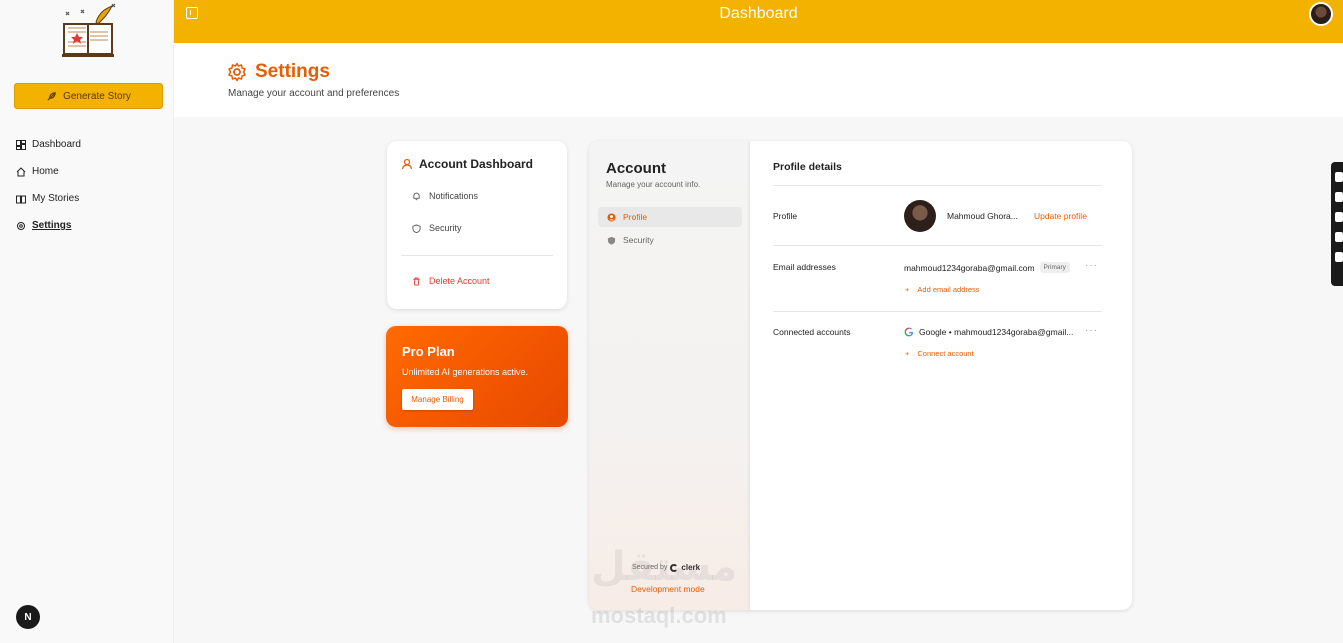 This screenshot has height=643, width=1343. What do you see at coordinates (659, 615) in the screenshot?
I see `watermark-latin: mostaql.com` at bounding box center [659, 615].